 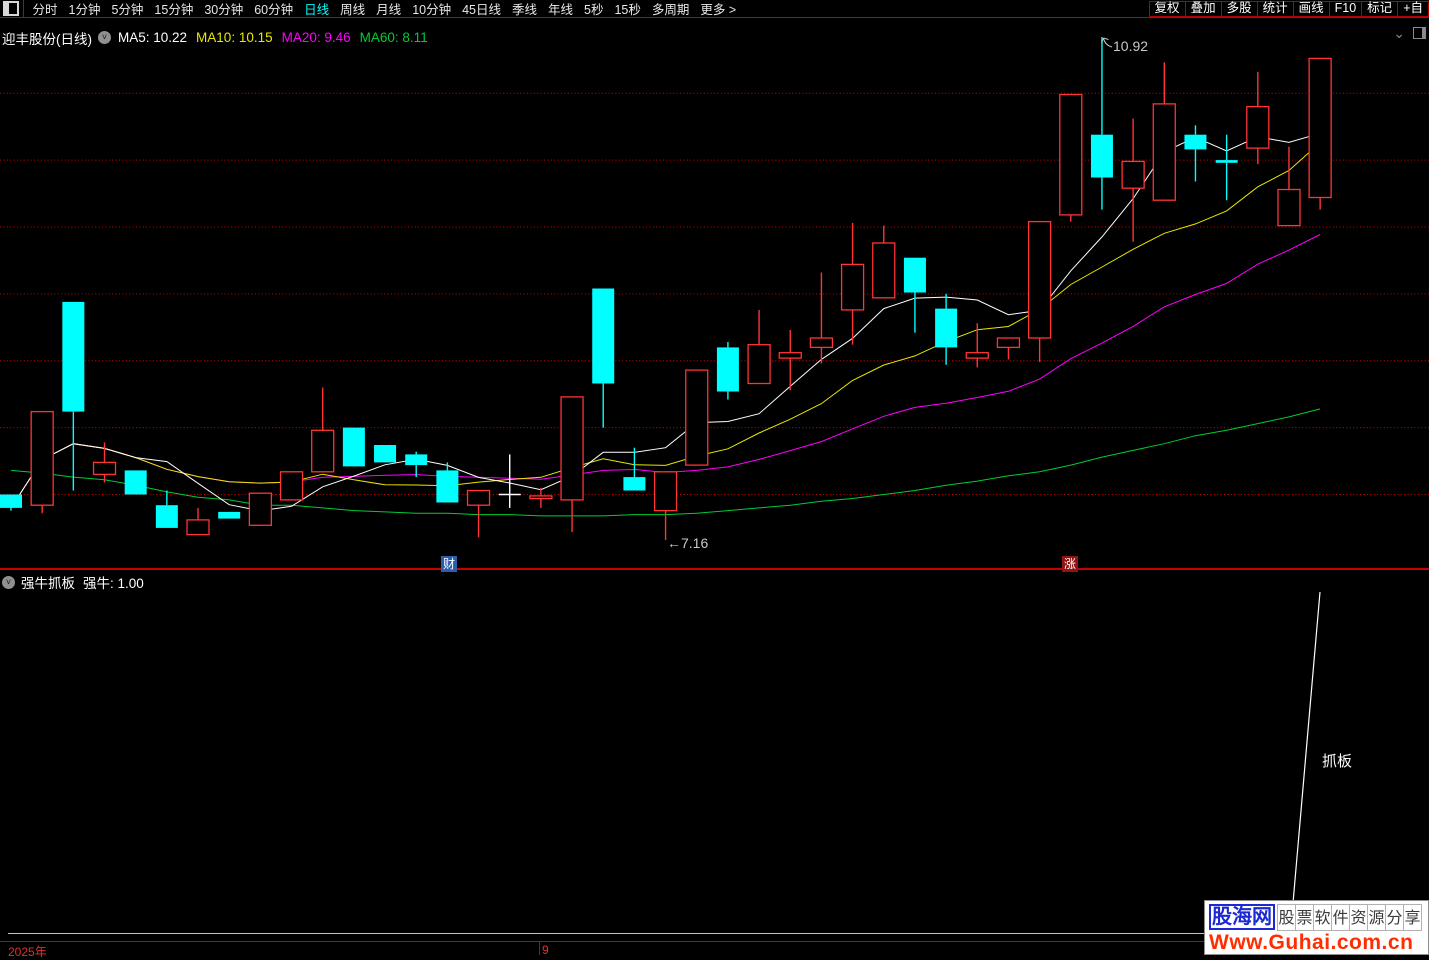 I want to click on watermark: 股海网 股票软件资源分享 Www.Guhai.com.cn, so click(x=1316, y=927).